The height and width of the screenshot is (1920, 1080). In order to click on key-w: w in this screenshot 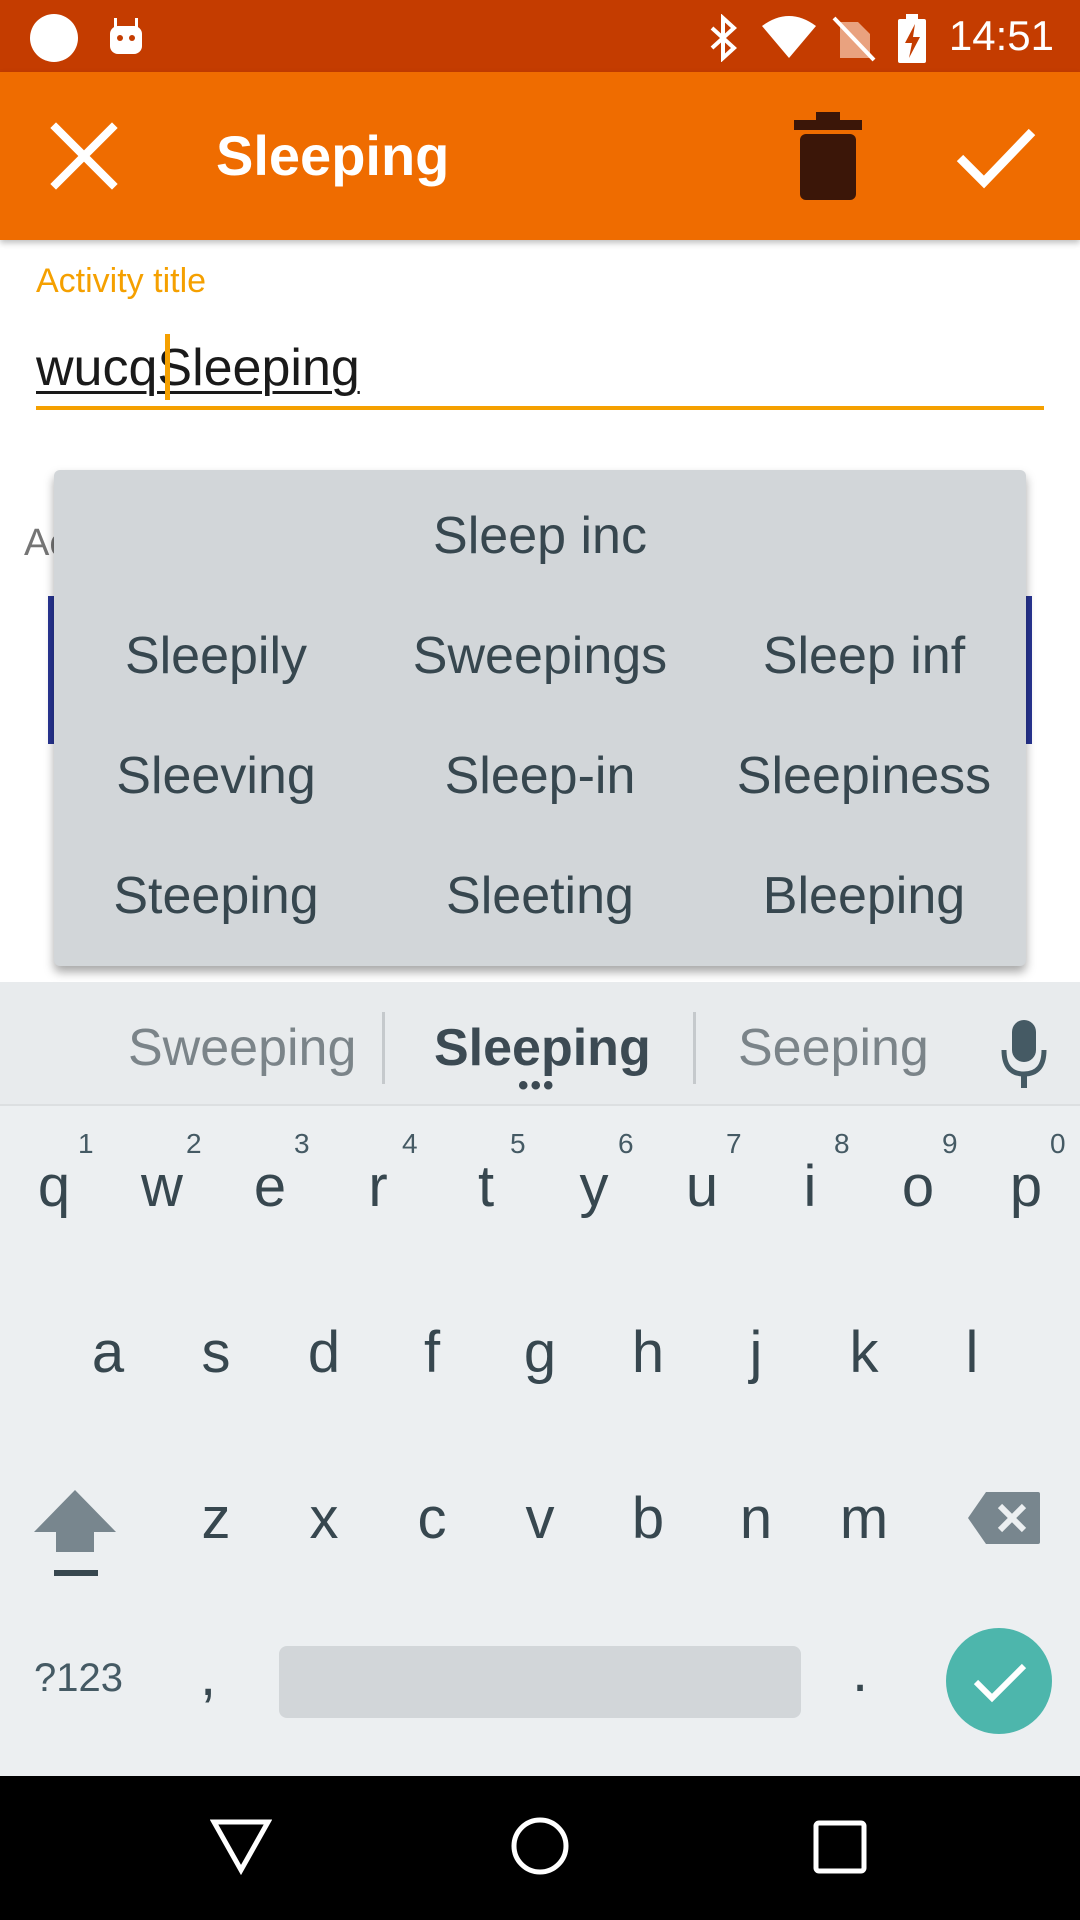, I will do `click(162, 1187)`.